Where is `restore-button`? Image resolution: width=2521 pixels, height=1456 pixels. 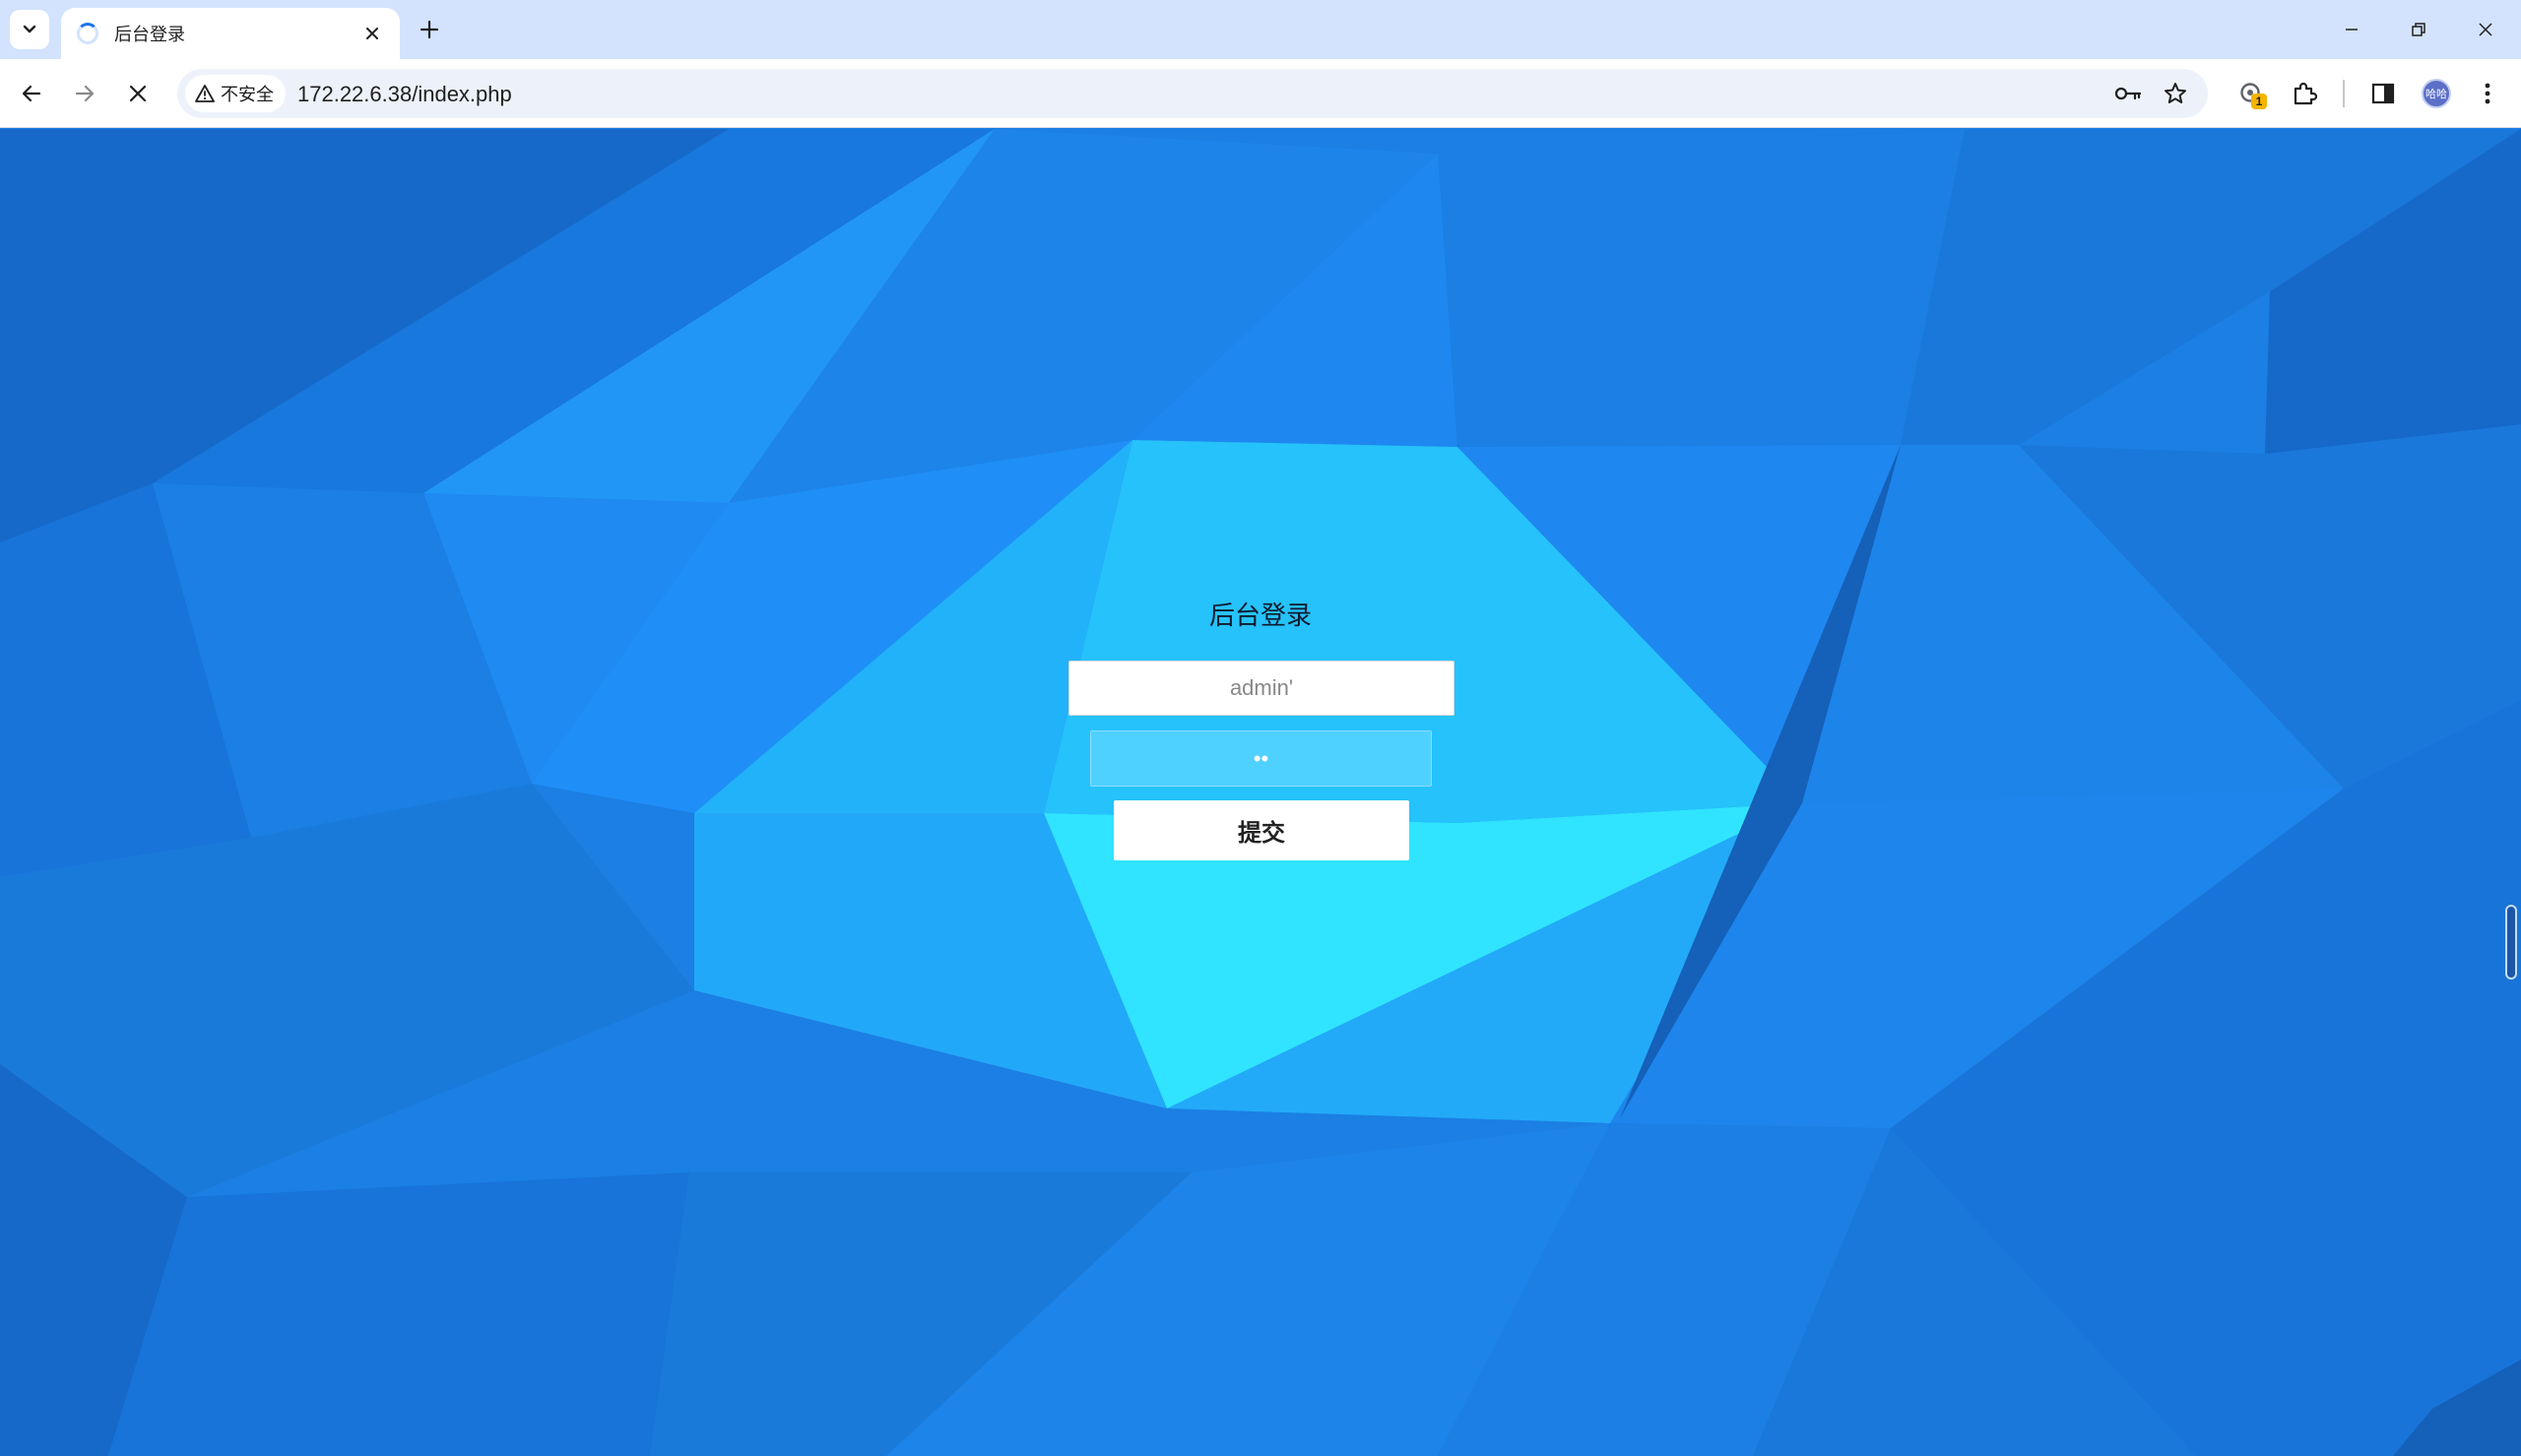
restore-button is located at coordinates (2418, 29).